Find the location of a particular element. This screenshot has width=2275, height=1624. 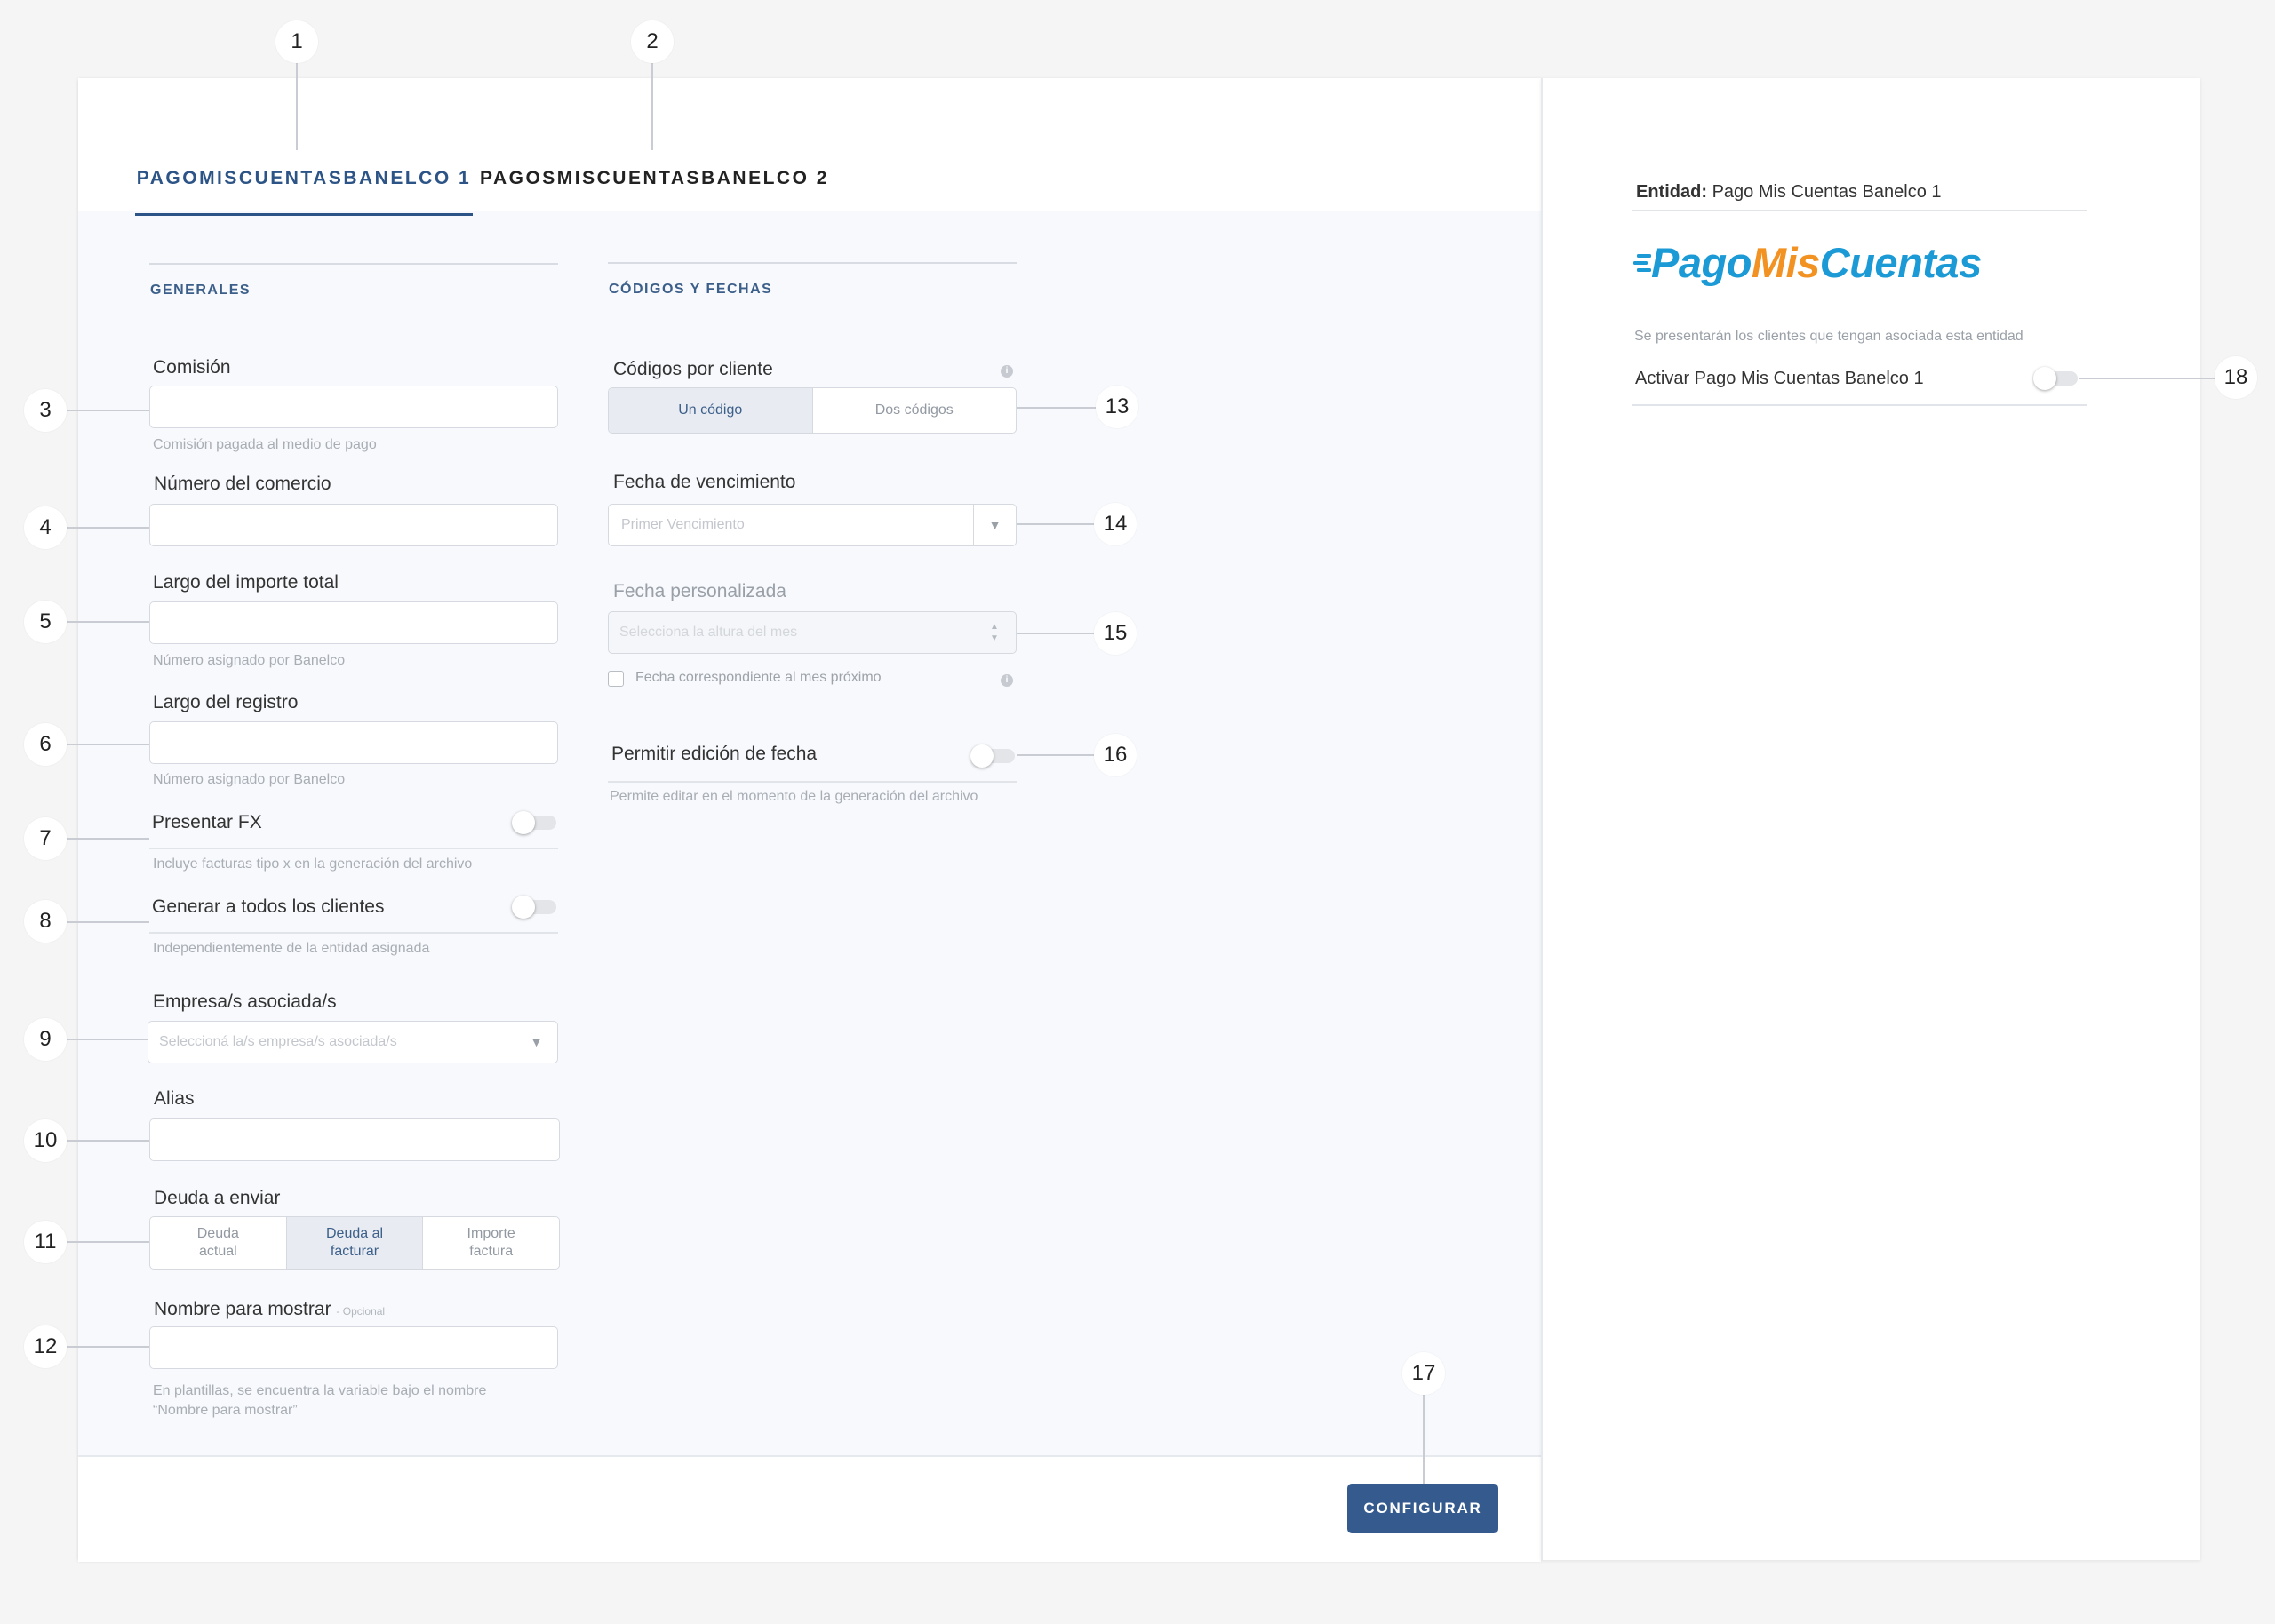

entidad-label: Entidad: is located at coordinates (1671, 192).